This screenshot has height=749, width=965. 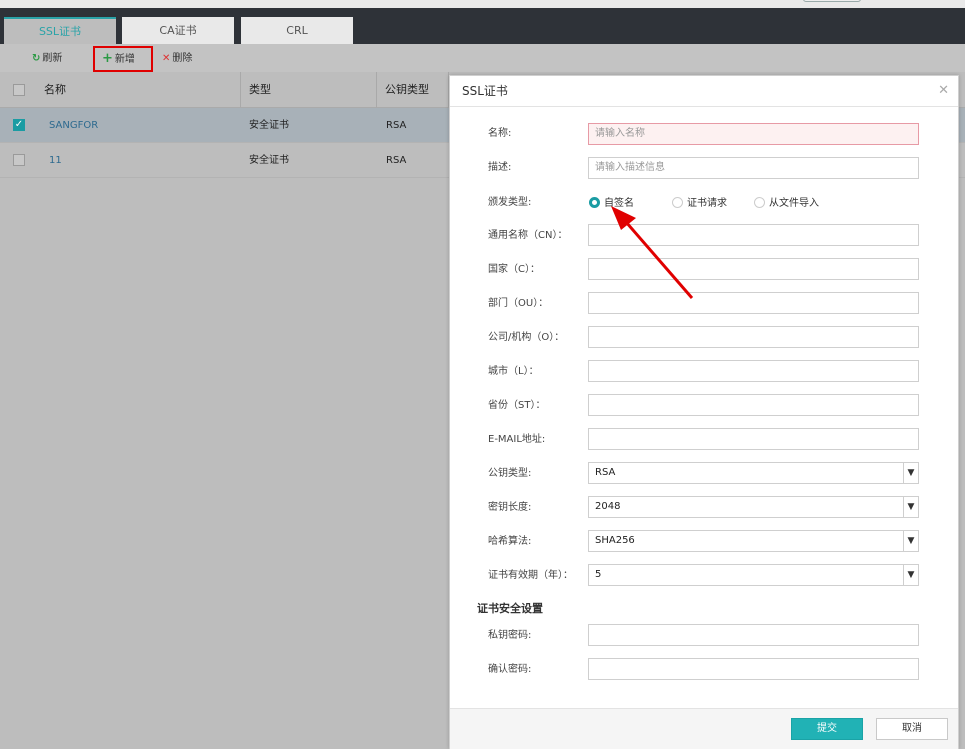 I want to click on annotation-arrow, so click(x=652, y=252).